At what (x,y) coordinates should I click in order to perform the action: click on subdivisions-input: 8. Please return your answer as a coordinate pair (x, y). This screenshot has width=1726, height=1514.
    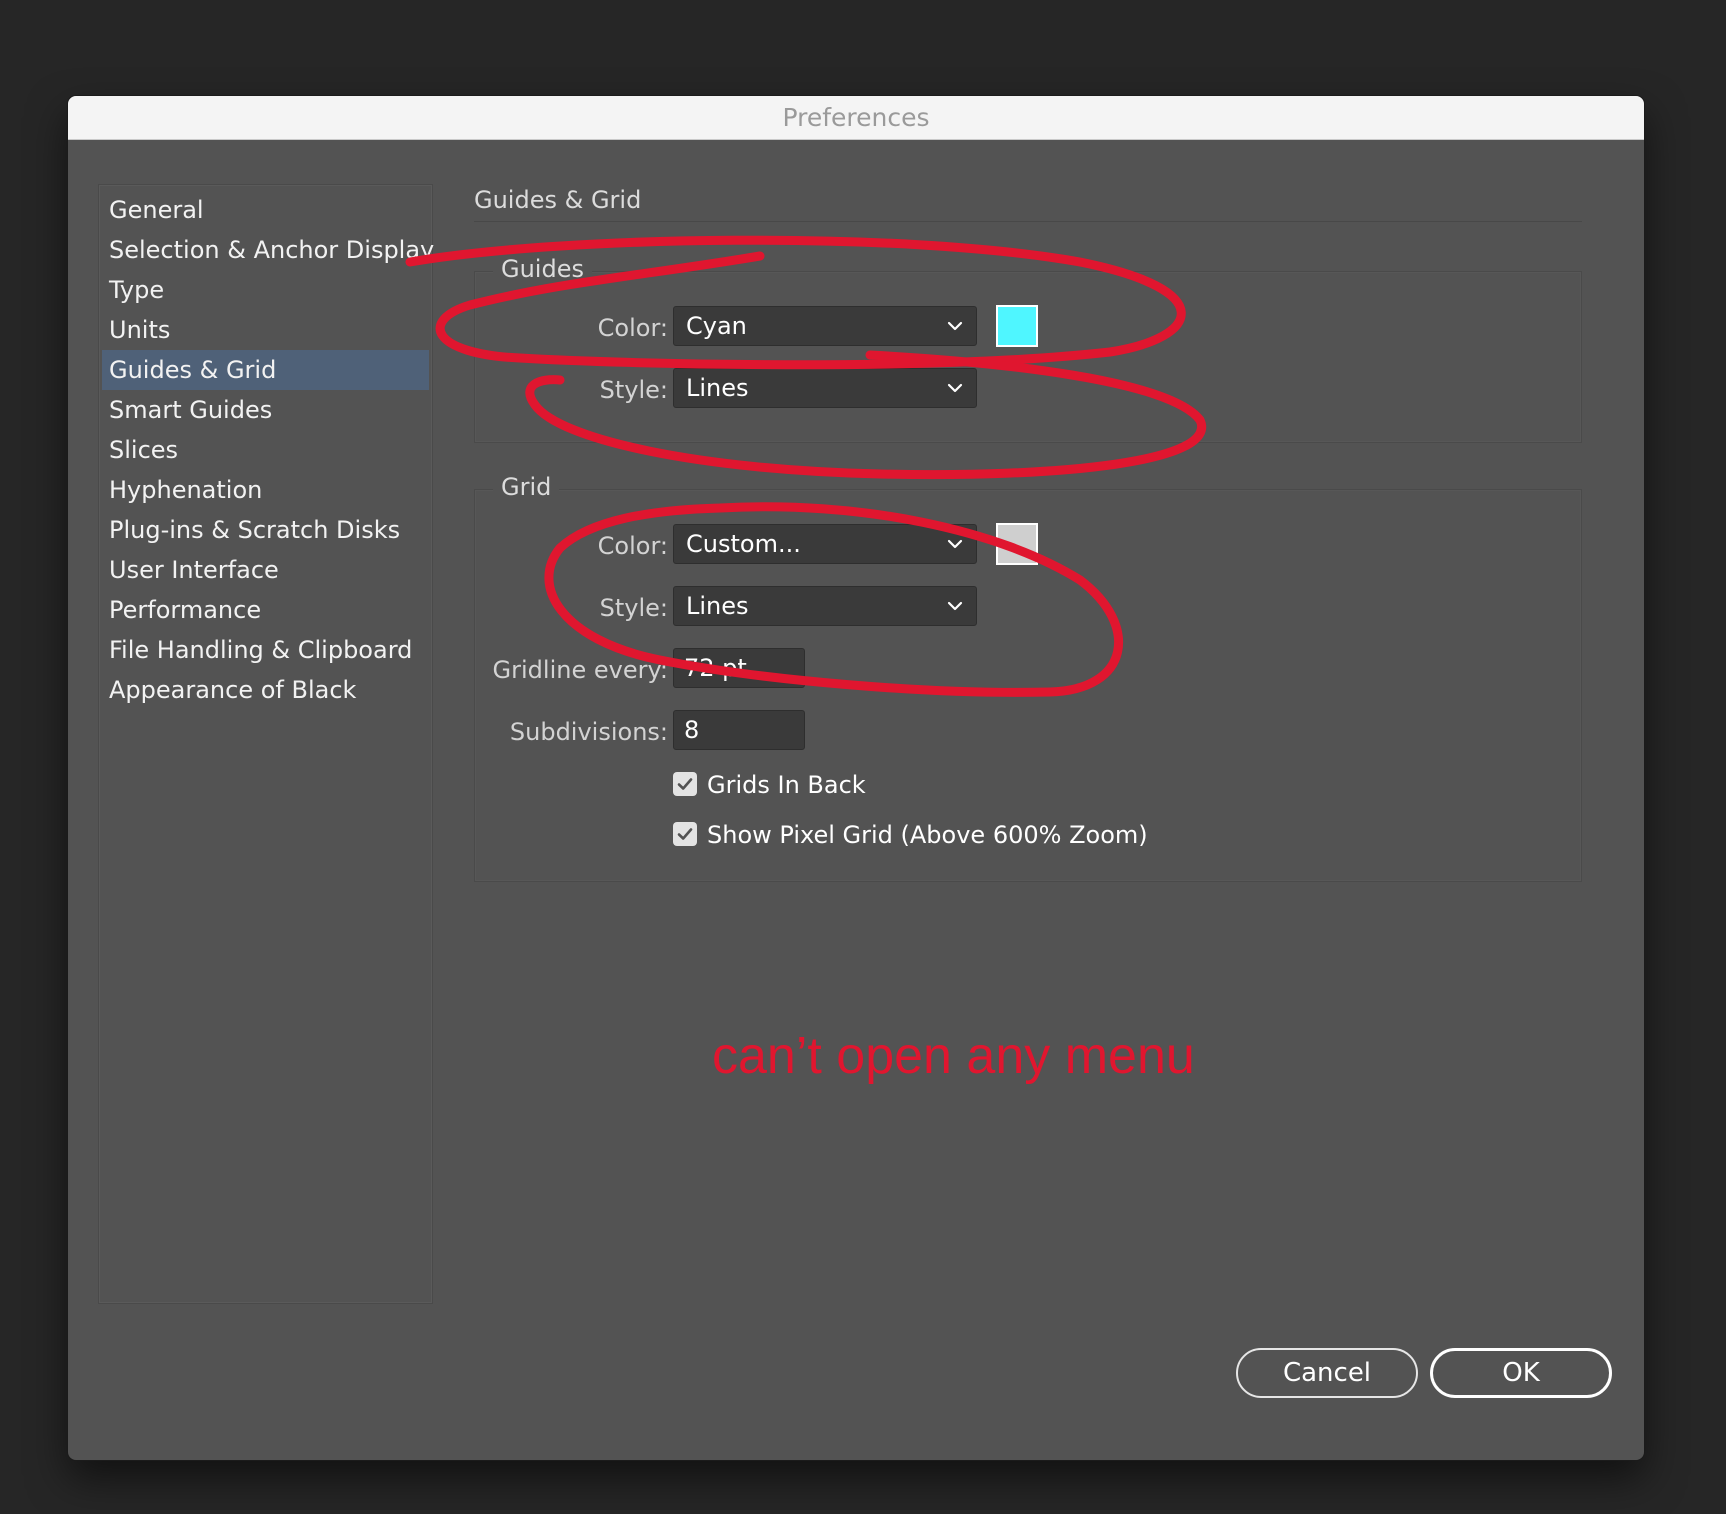
    Looking at the image, I should click on (739, 730).